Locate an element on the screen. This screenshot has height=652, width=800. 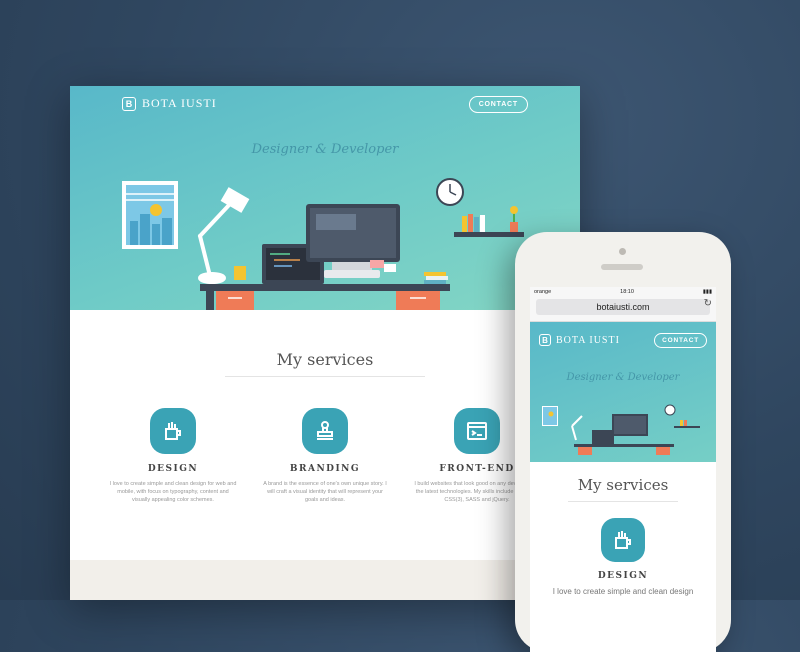
wall-clock-icon is located at coordinates (450, 192).